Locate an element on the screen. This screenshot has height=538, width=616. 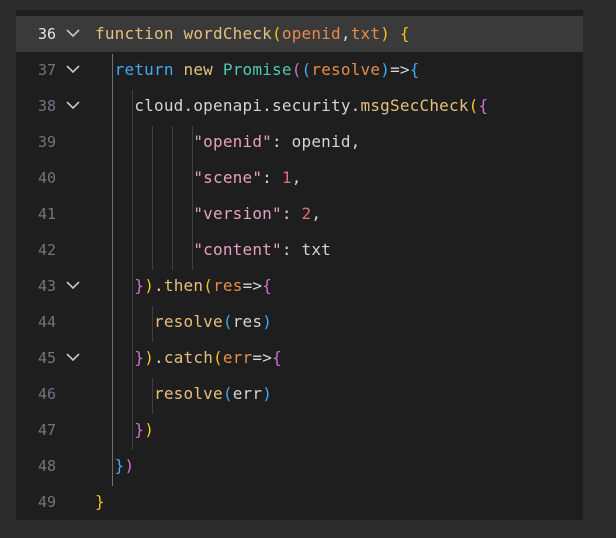
class-name: Promise is located at coordinates (257, 69).